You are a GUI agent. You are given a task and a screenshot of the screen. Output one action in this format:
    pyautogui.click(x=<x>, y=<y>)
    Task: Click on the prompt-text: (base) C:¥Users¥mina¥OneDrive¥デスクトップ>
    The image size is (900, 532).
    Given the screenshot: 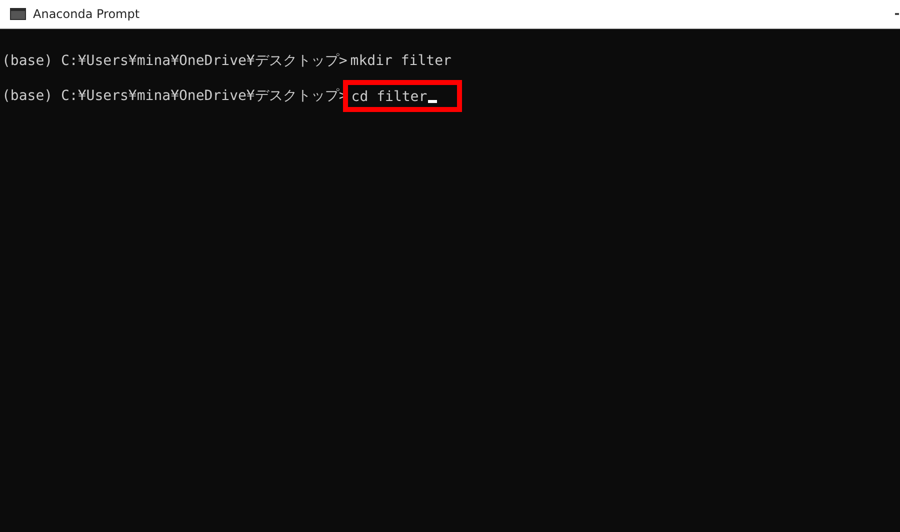 What is the action you would take?
    pyautogui.click(x=175, y=61)
    